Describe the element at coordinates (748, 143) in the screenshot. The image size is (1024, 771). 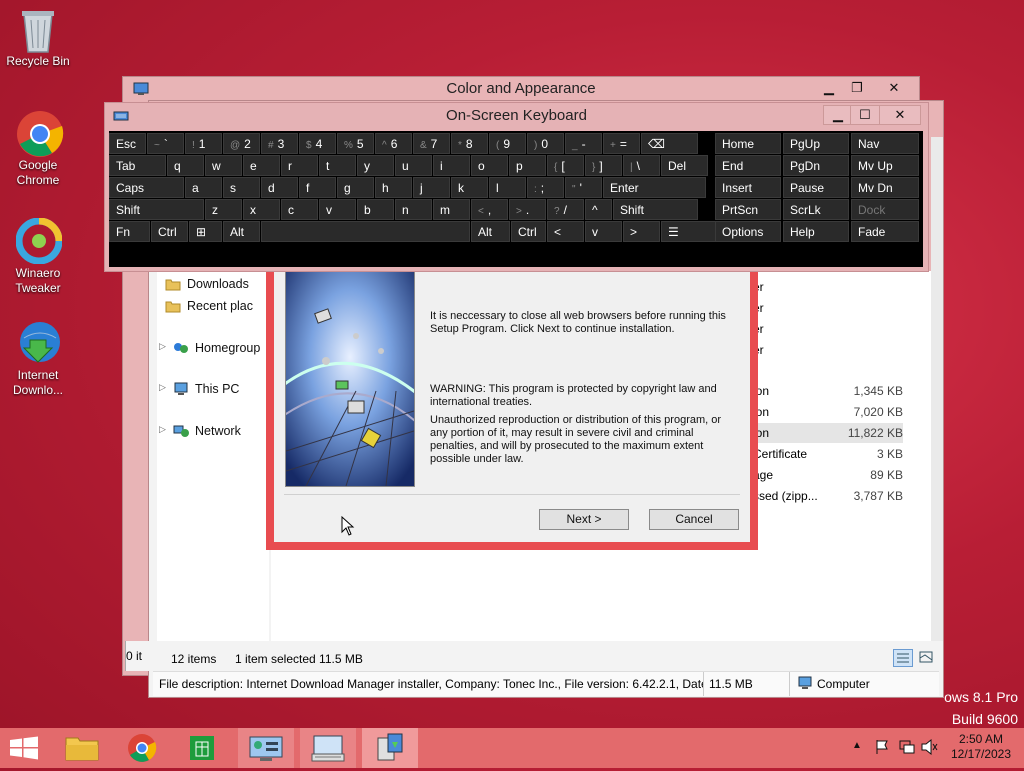
I see `key-home: Home` at that location.